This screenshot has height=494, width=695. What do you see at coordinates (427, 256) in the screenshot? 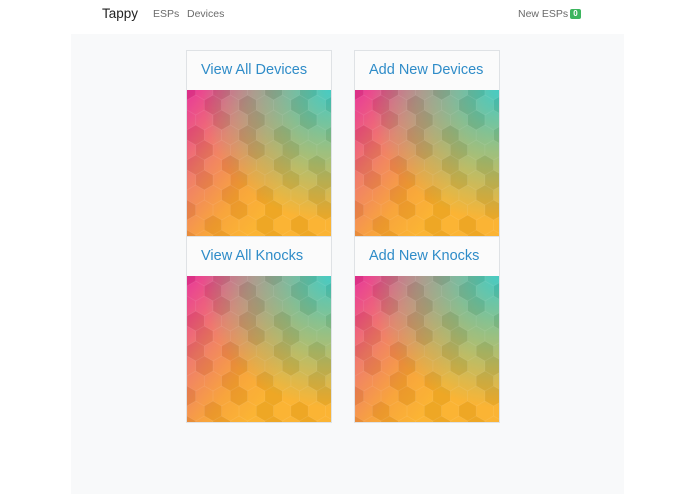
I see `add-new-knocks-link: Add New Knocks` at bounding box center [427, 256].